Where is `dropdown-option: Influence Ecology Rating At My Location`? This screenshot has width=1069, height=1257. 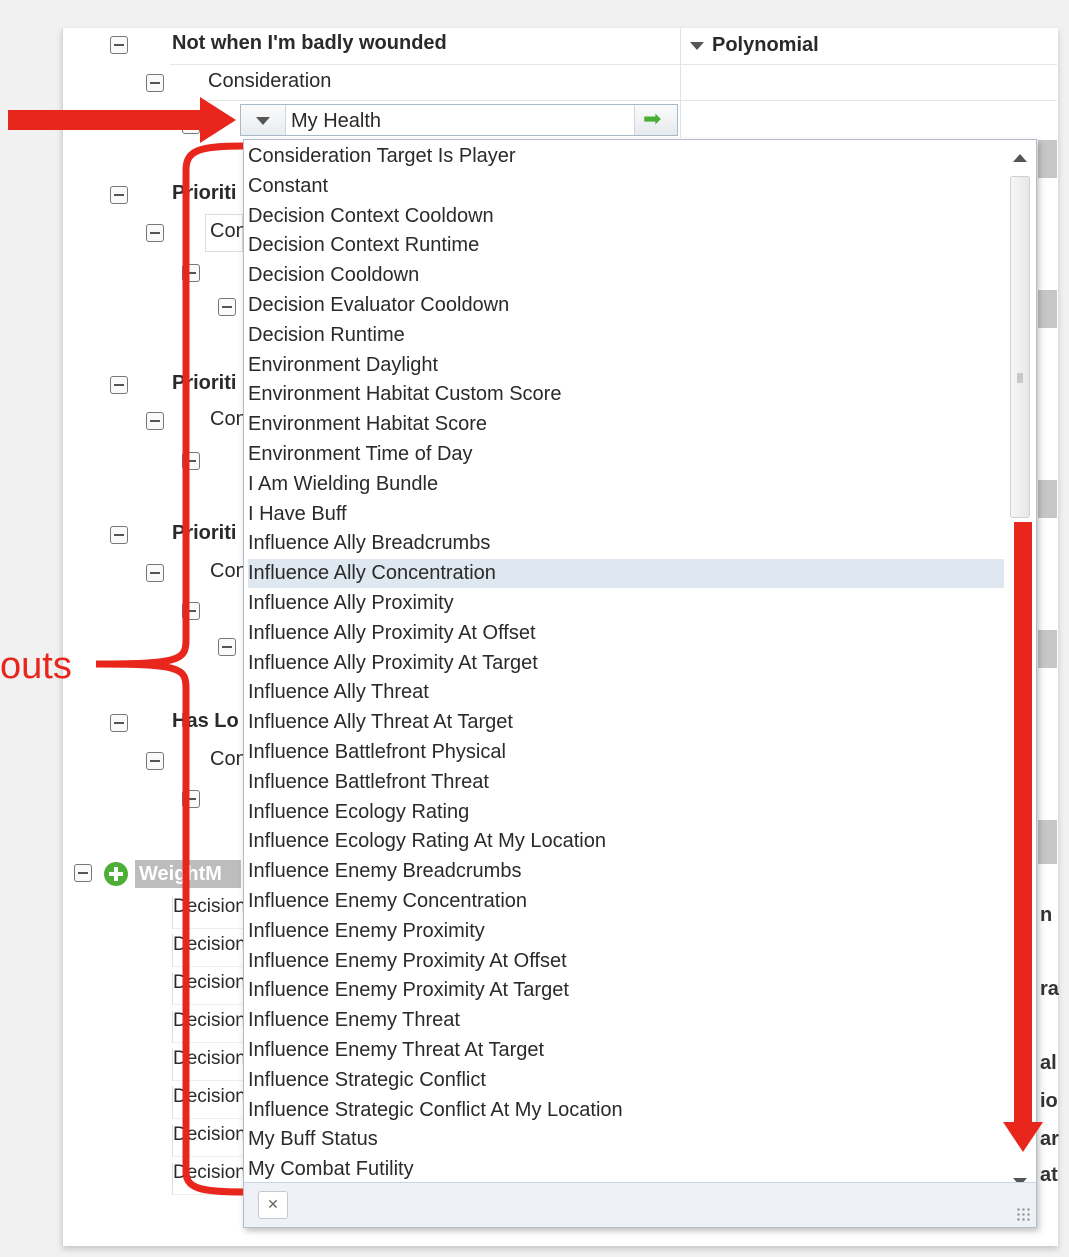 dropdown-option: Influence Ecology Rating At My Location is located at coordinates (626, 841).